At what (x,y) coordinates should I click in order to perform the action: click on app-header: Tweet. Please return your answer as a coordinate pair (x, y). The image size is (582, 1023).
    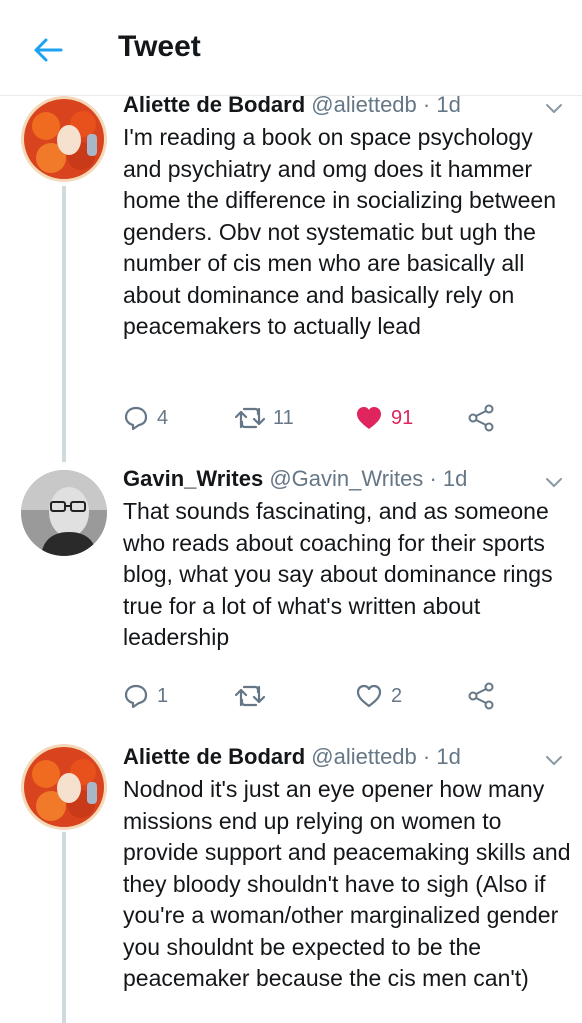
    Looking at the image, I should click on (291, 48).